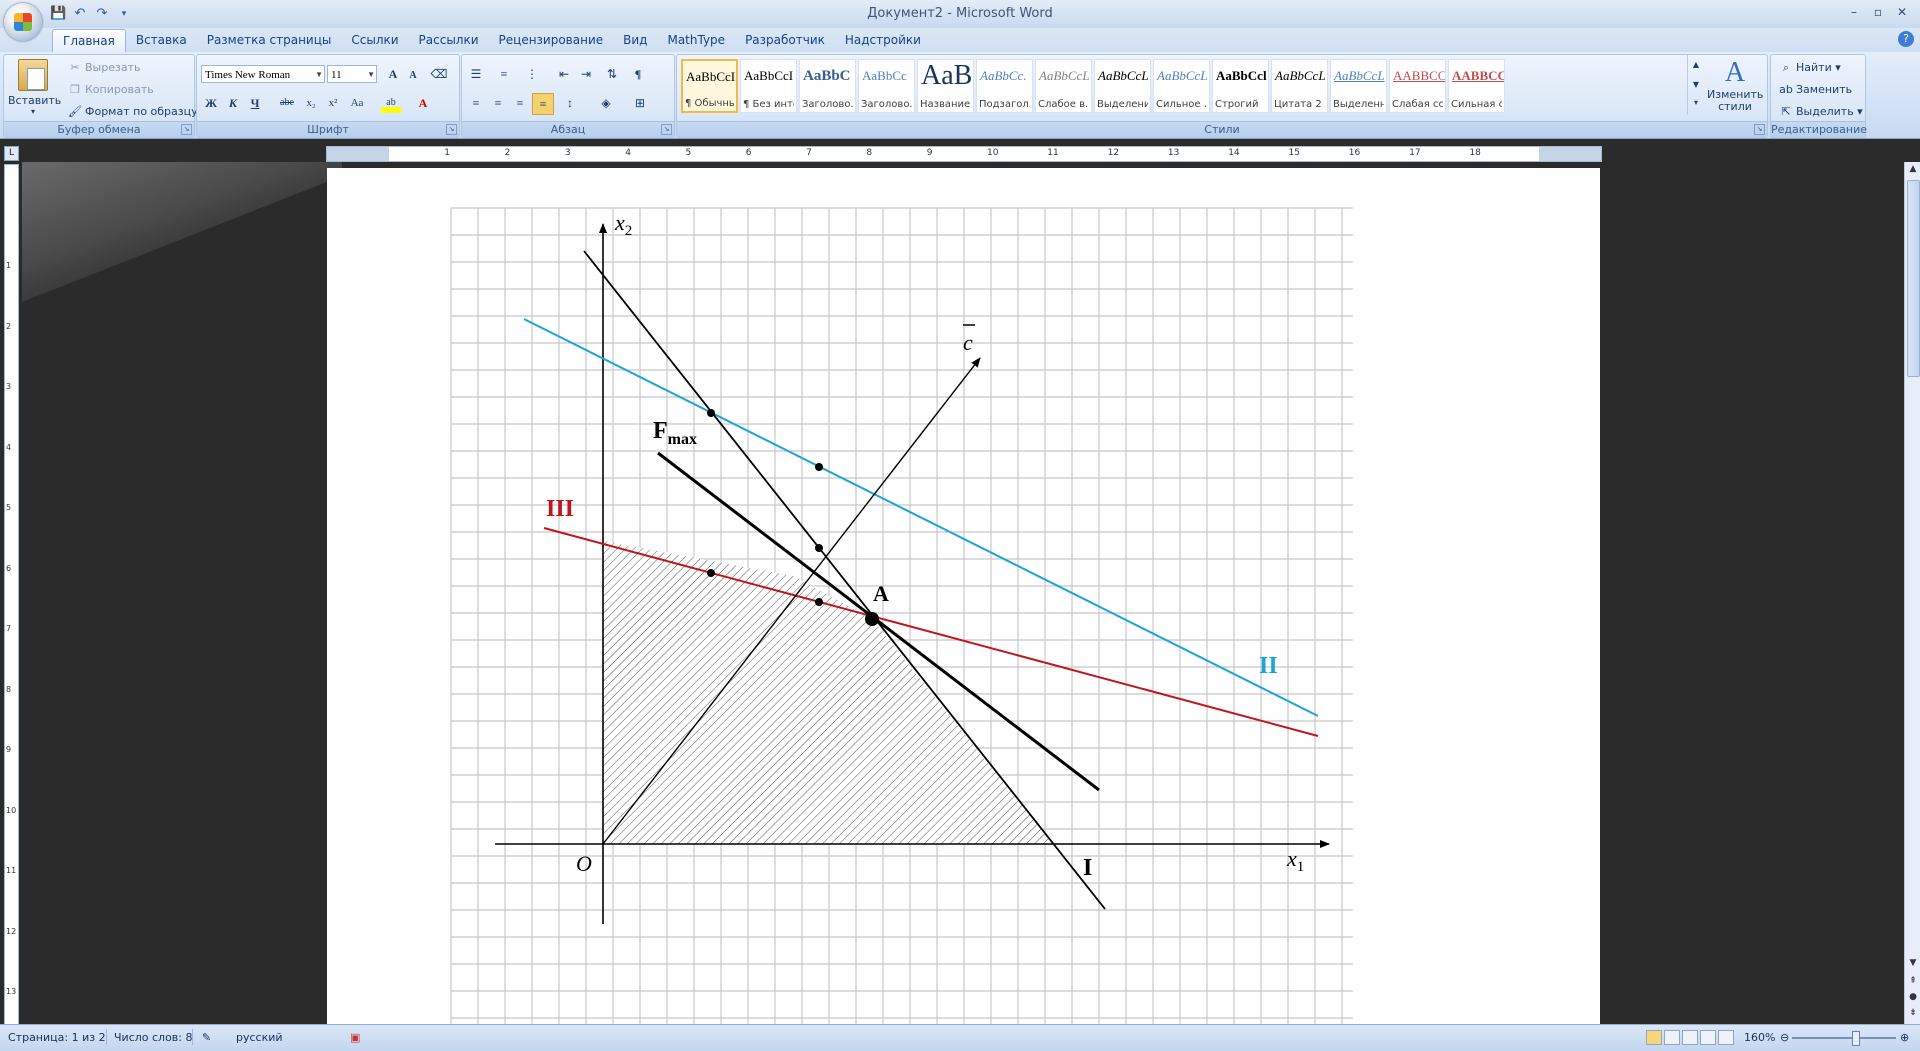 Image resolution: width=1920 pixels, height=1051 pixels. What do you see at coordinates (1654, 1037) in the screenshot?
I see `print-layout-view-icon` at bounding box center [1654, 1037].